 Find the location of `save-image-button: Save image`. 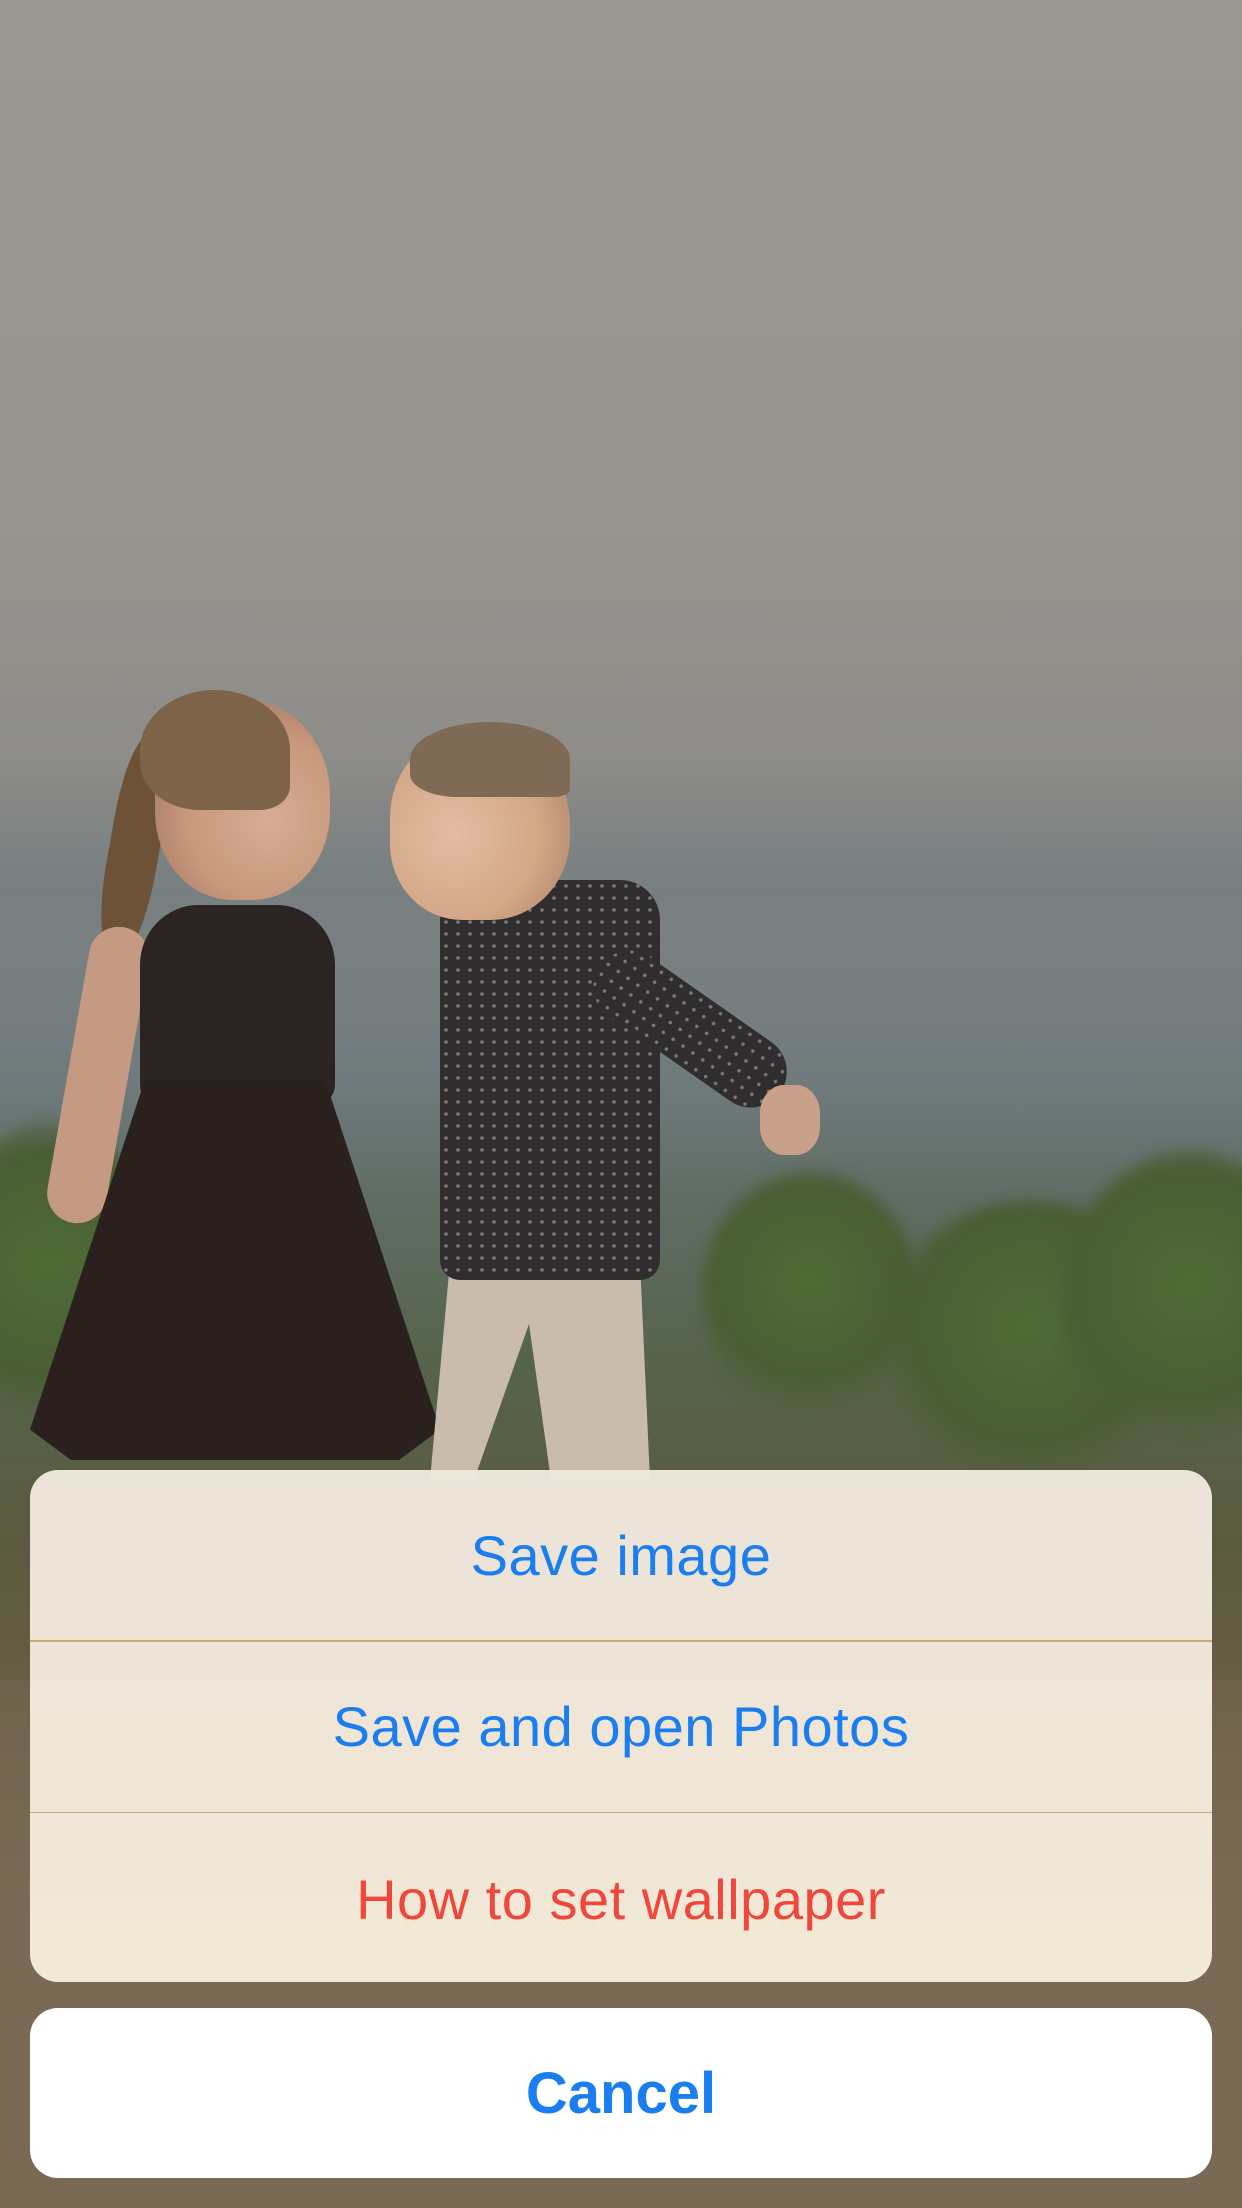

save-image-button: Save image is located at coordinates (621, 1555).